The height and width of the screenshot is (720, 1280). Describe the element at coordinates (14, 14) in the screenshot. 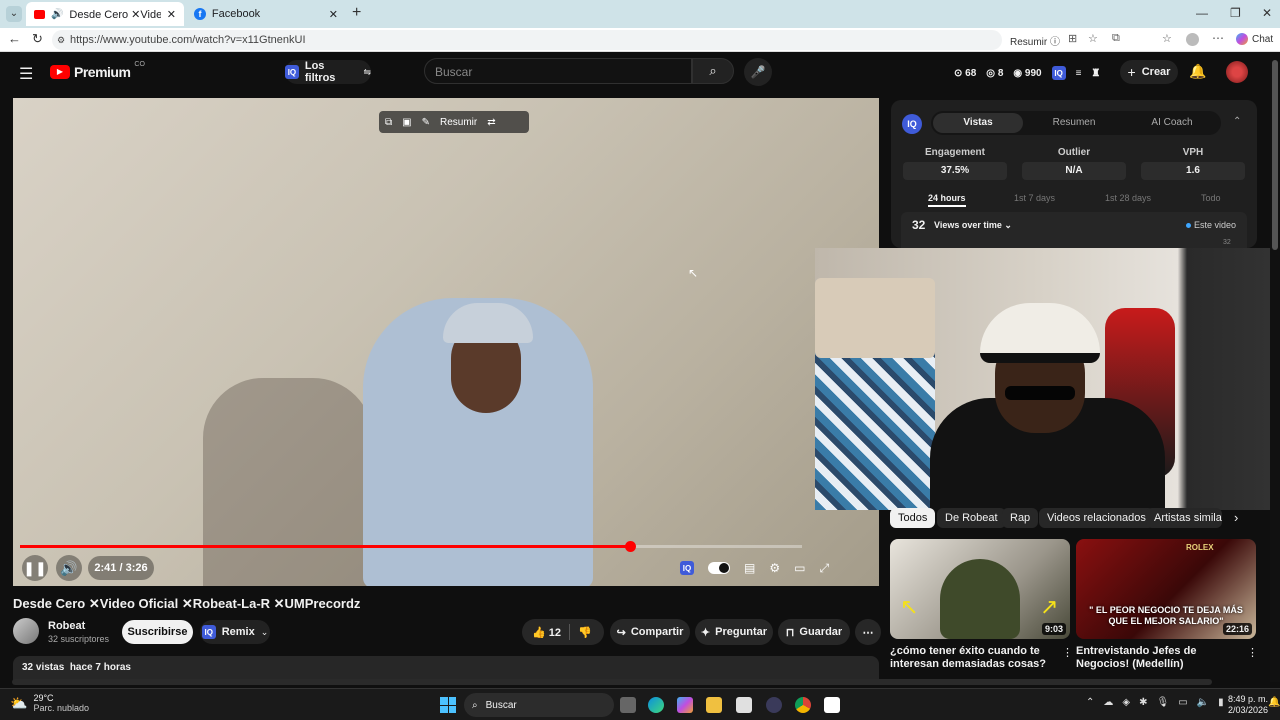

I see `tab-list-chevron-icon: ⌄` at that location.